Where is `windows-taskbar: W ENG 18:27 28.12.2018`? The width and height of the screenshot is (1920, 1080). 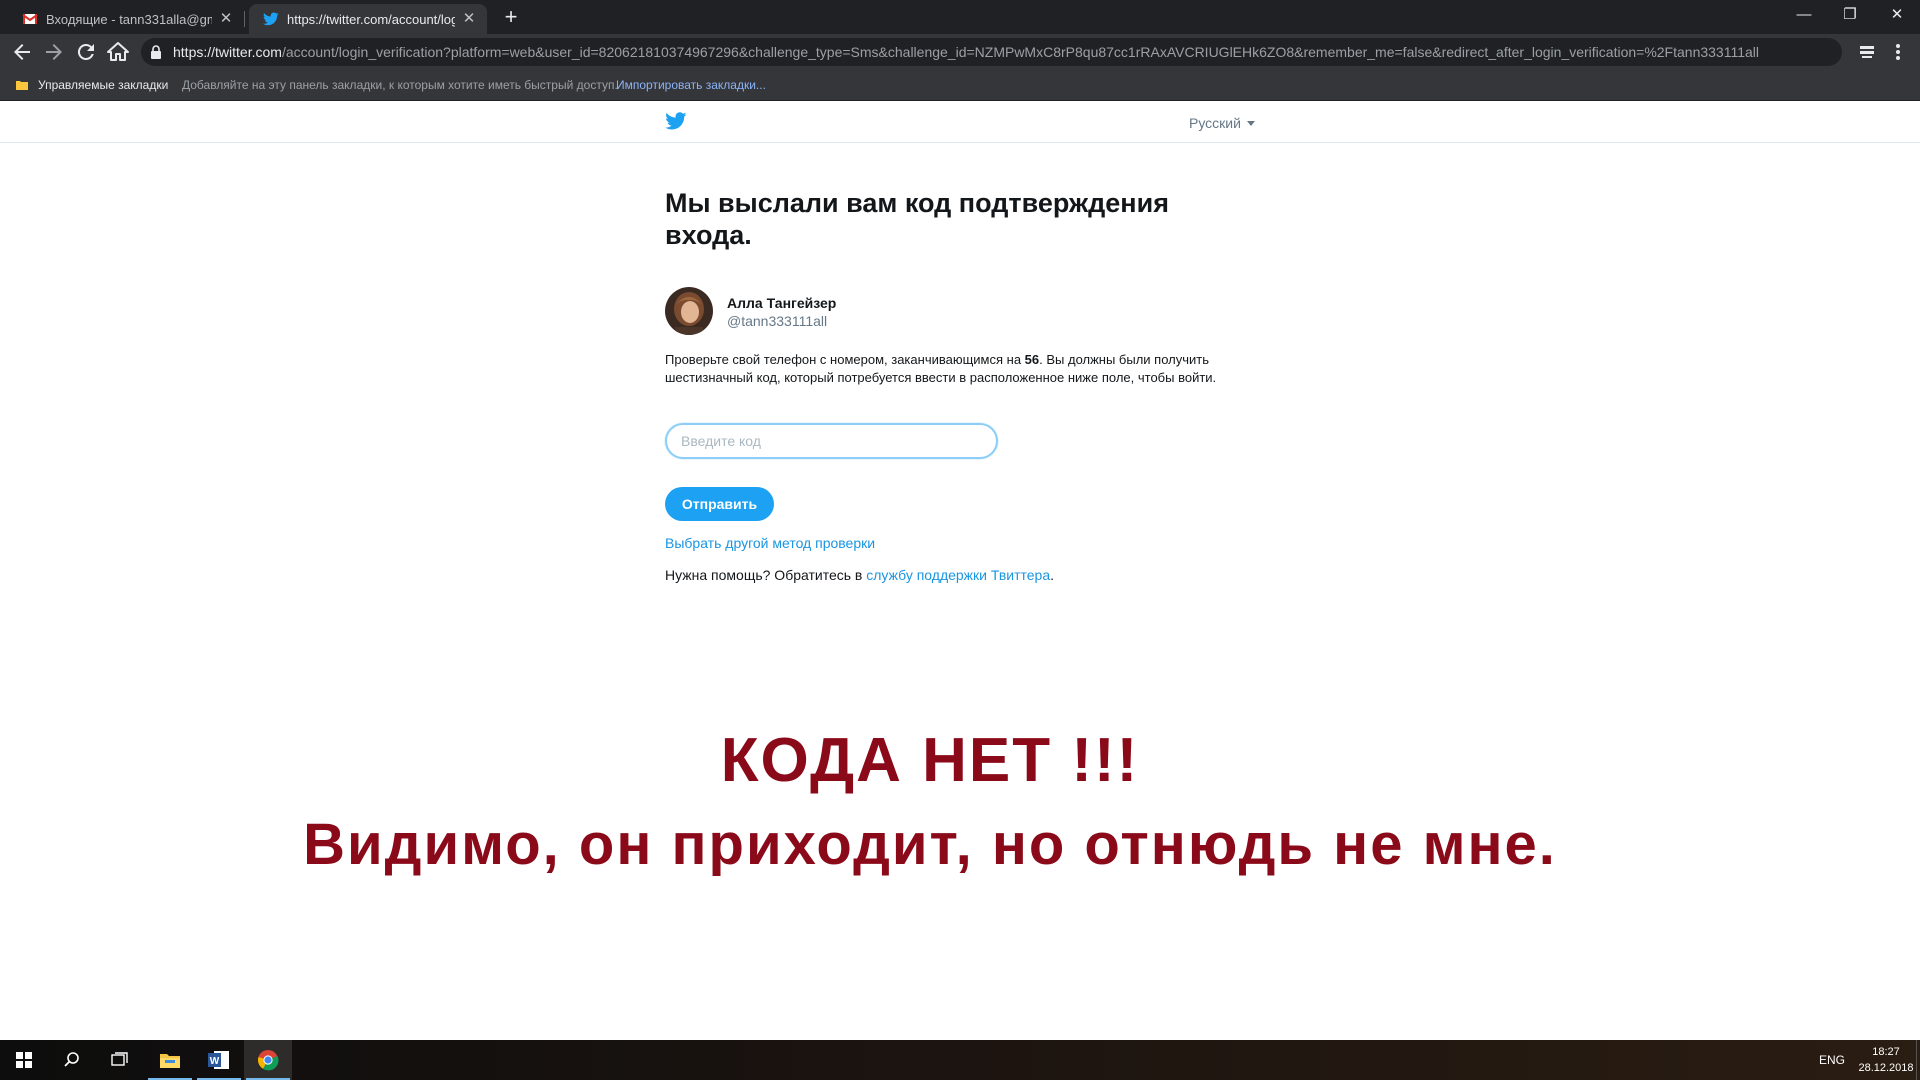 windows-taskbar: W ENG 18:27 28.12.2018 is located at coordinates (960, 1060).